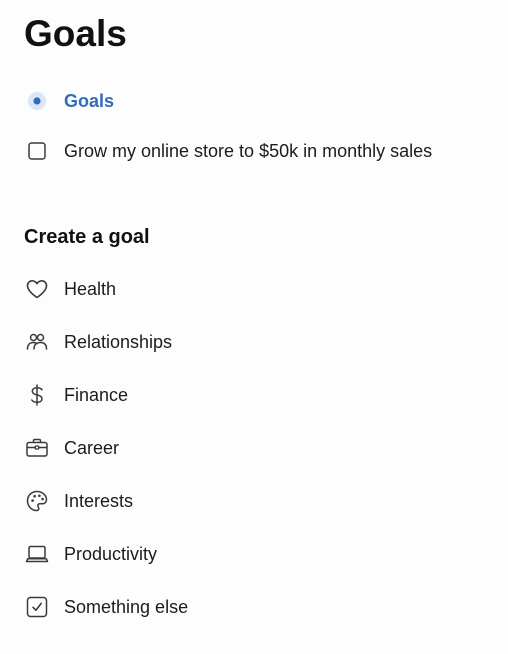 This screenshot has width=508, height=654. I want to click on people-icon, so click(37, 342).